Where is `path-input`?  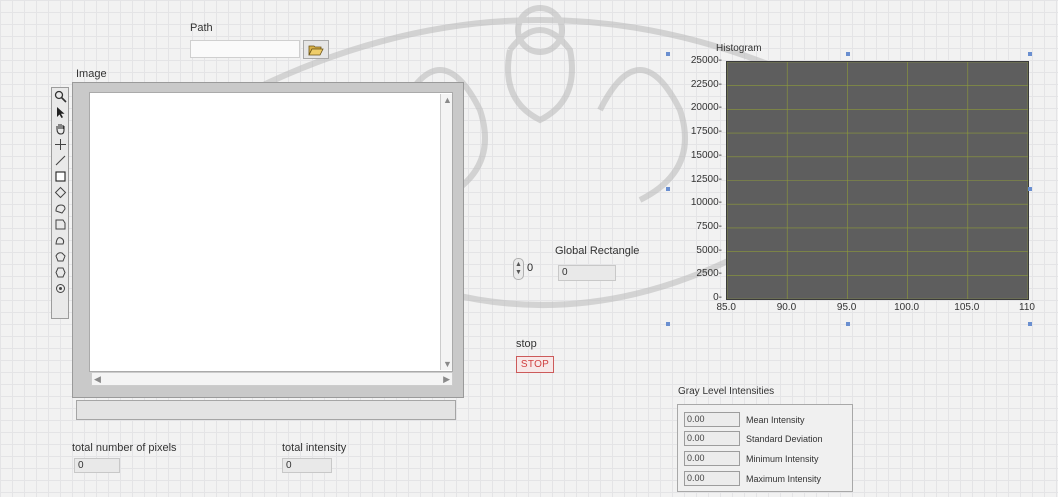 path-input is located at coordinates (245, 49).